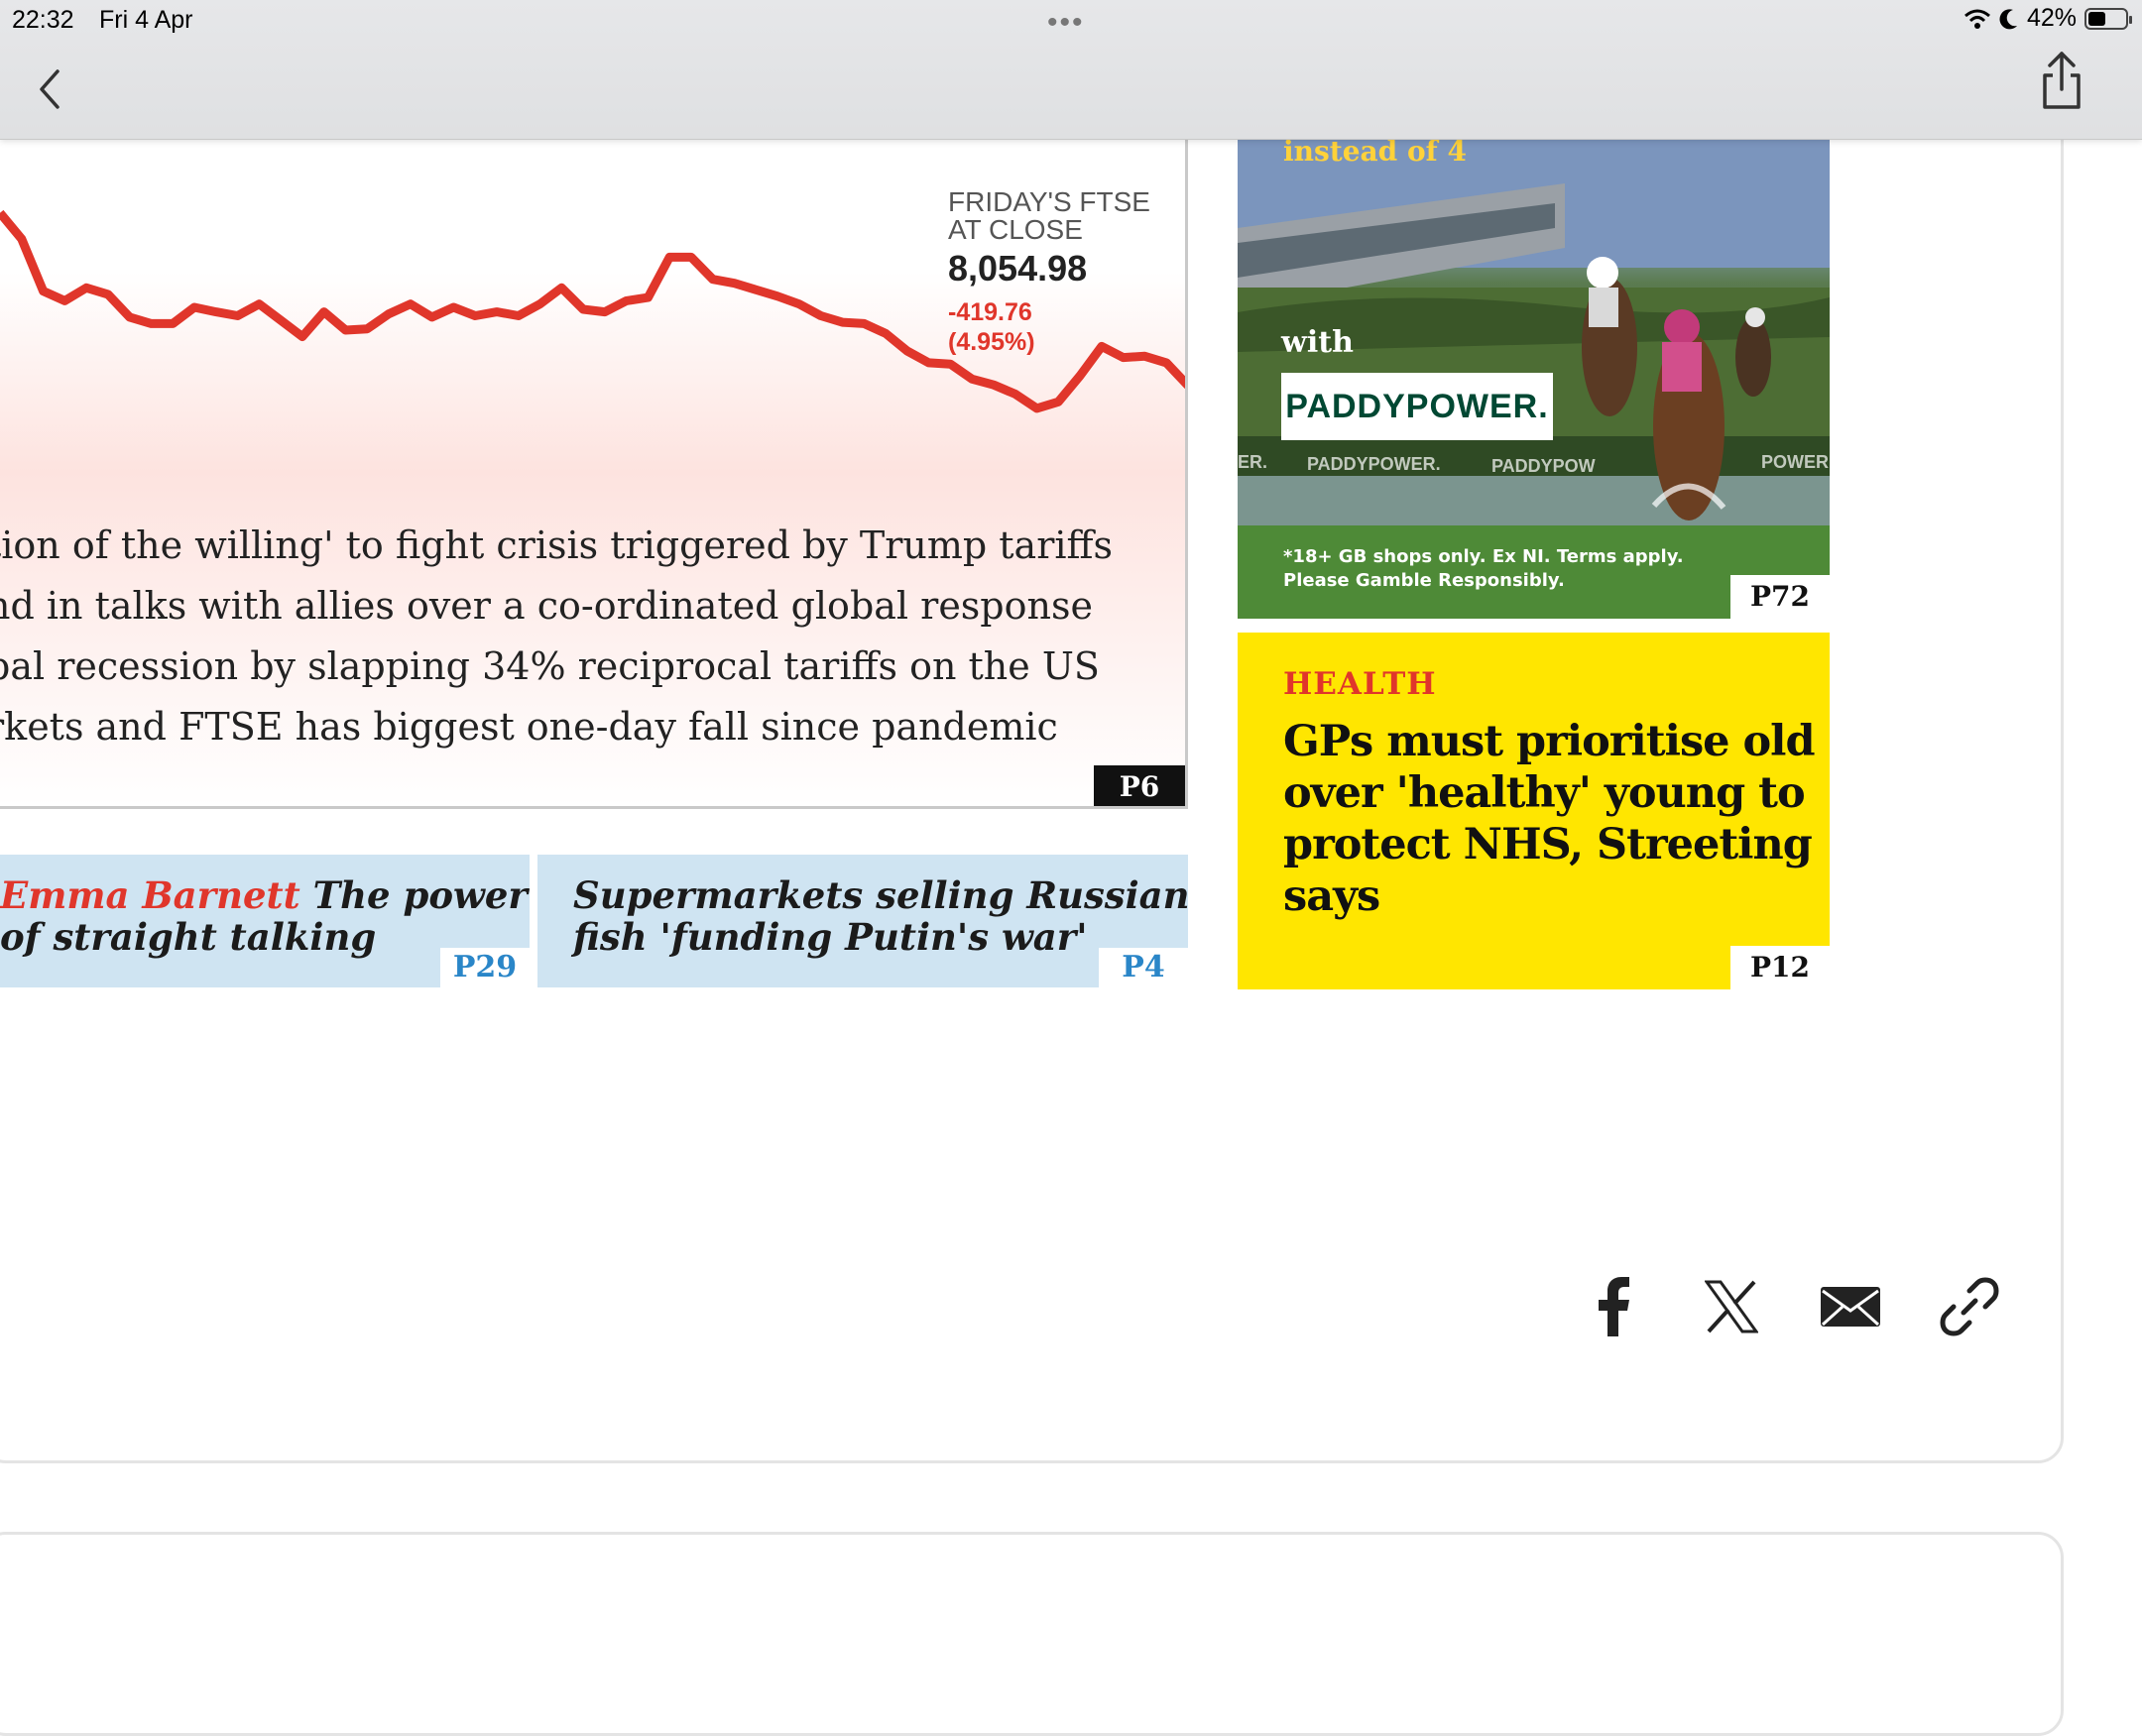  Describe the element at coordinates (1317, 342) in the screenshot. I see `ad-with: with` at that location.